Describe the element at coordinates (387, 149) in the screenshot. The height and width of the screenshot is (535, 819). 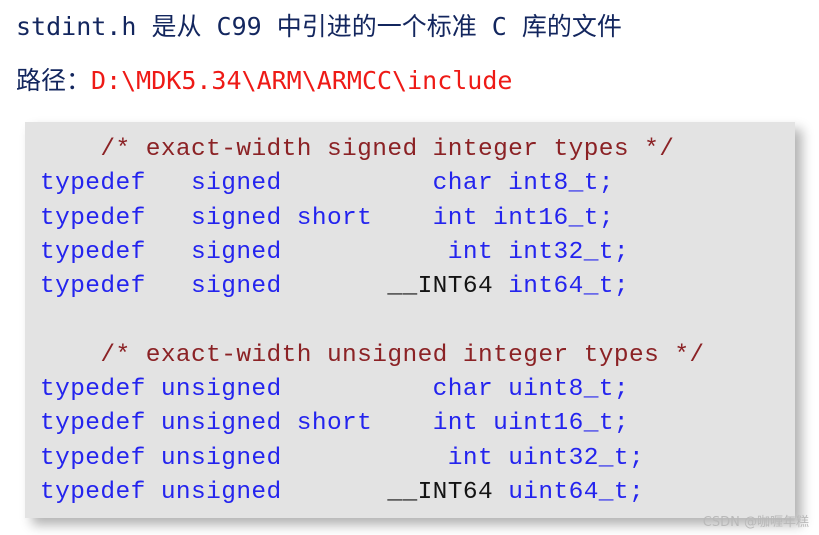
I see `code-comment: /* exact-width signed integer types */` at that location.